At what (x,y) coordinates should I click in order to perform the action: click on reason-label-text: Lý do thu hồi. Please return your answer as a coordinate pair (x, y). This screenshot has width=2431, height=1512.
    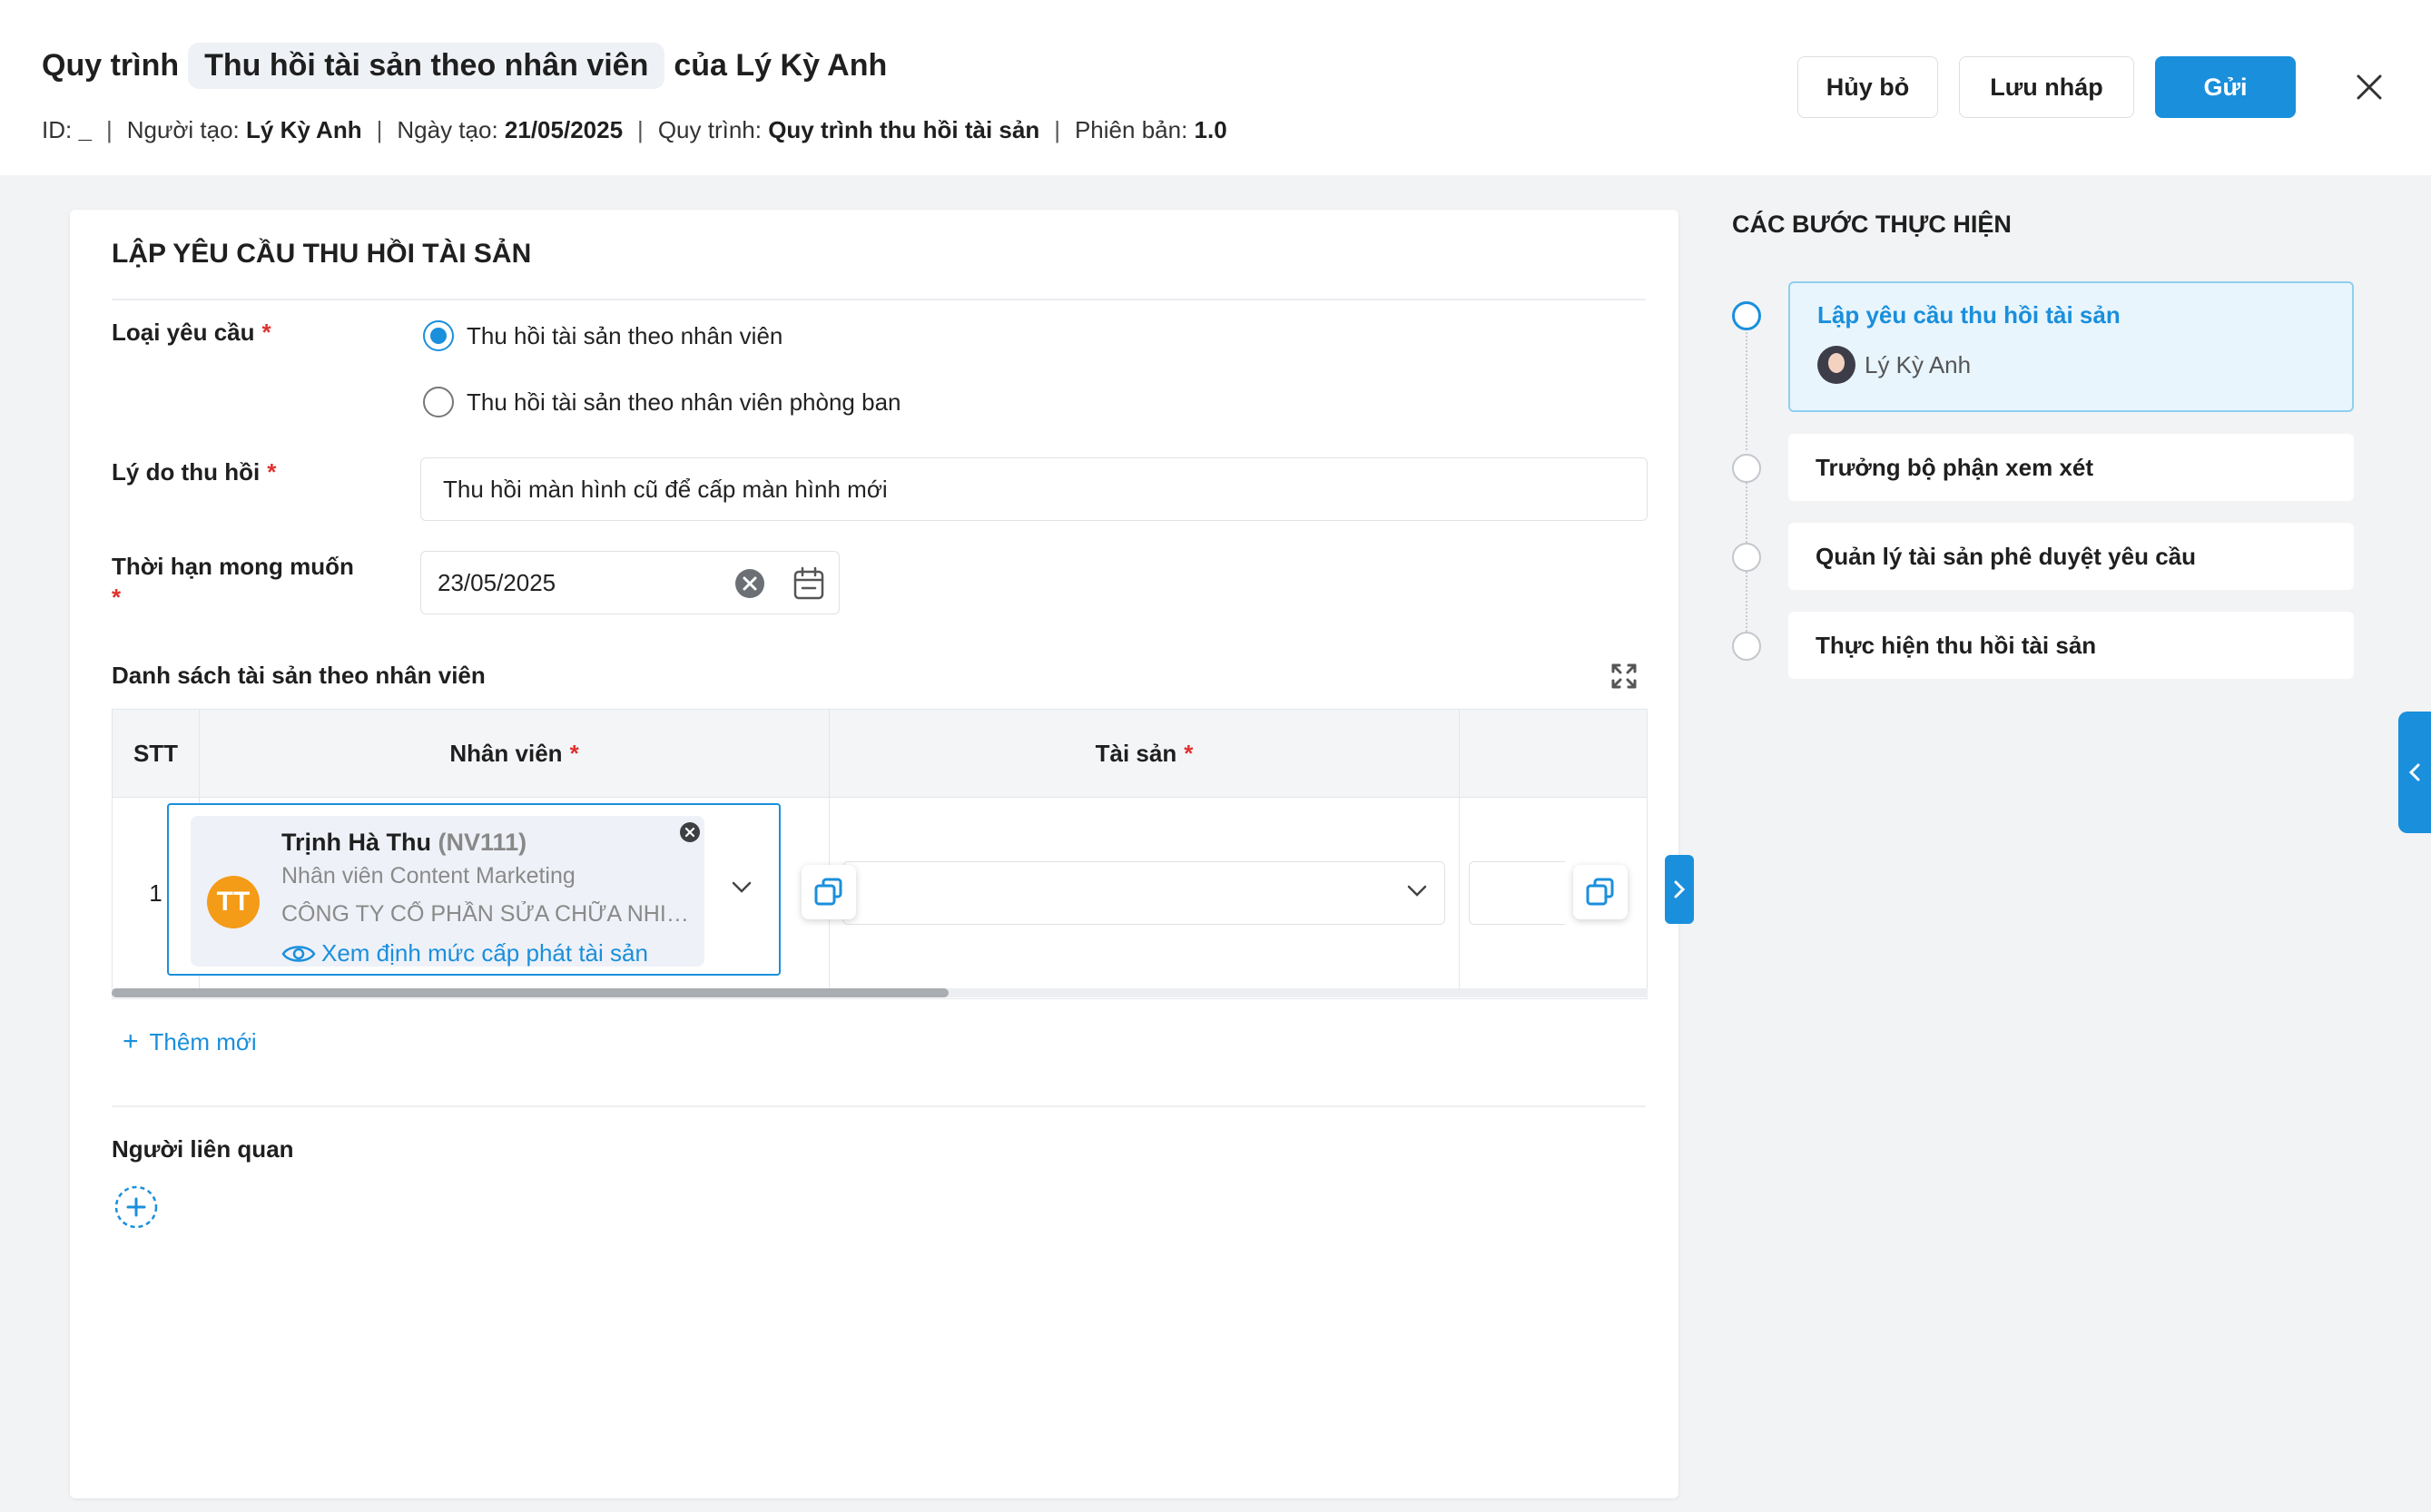
    Looking at the image, I should click on (186, 472).